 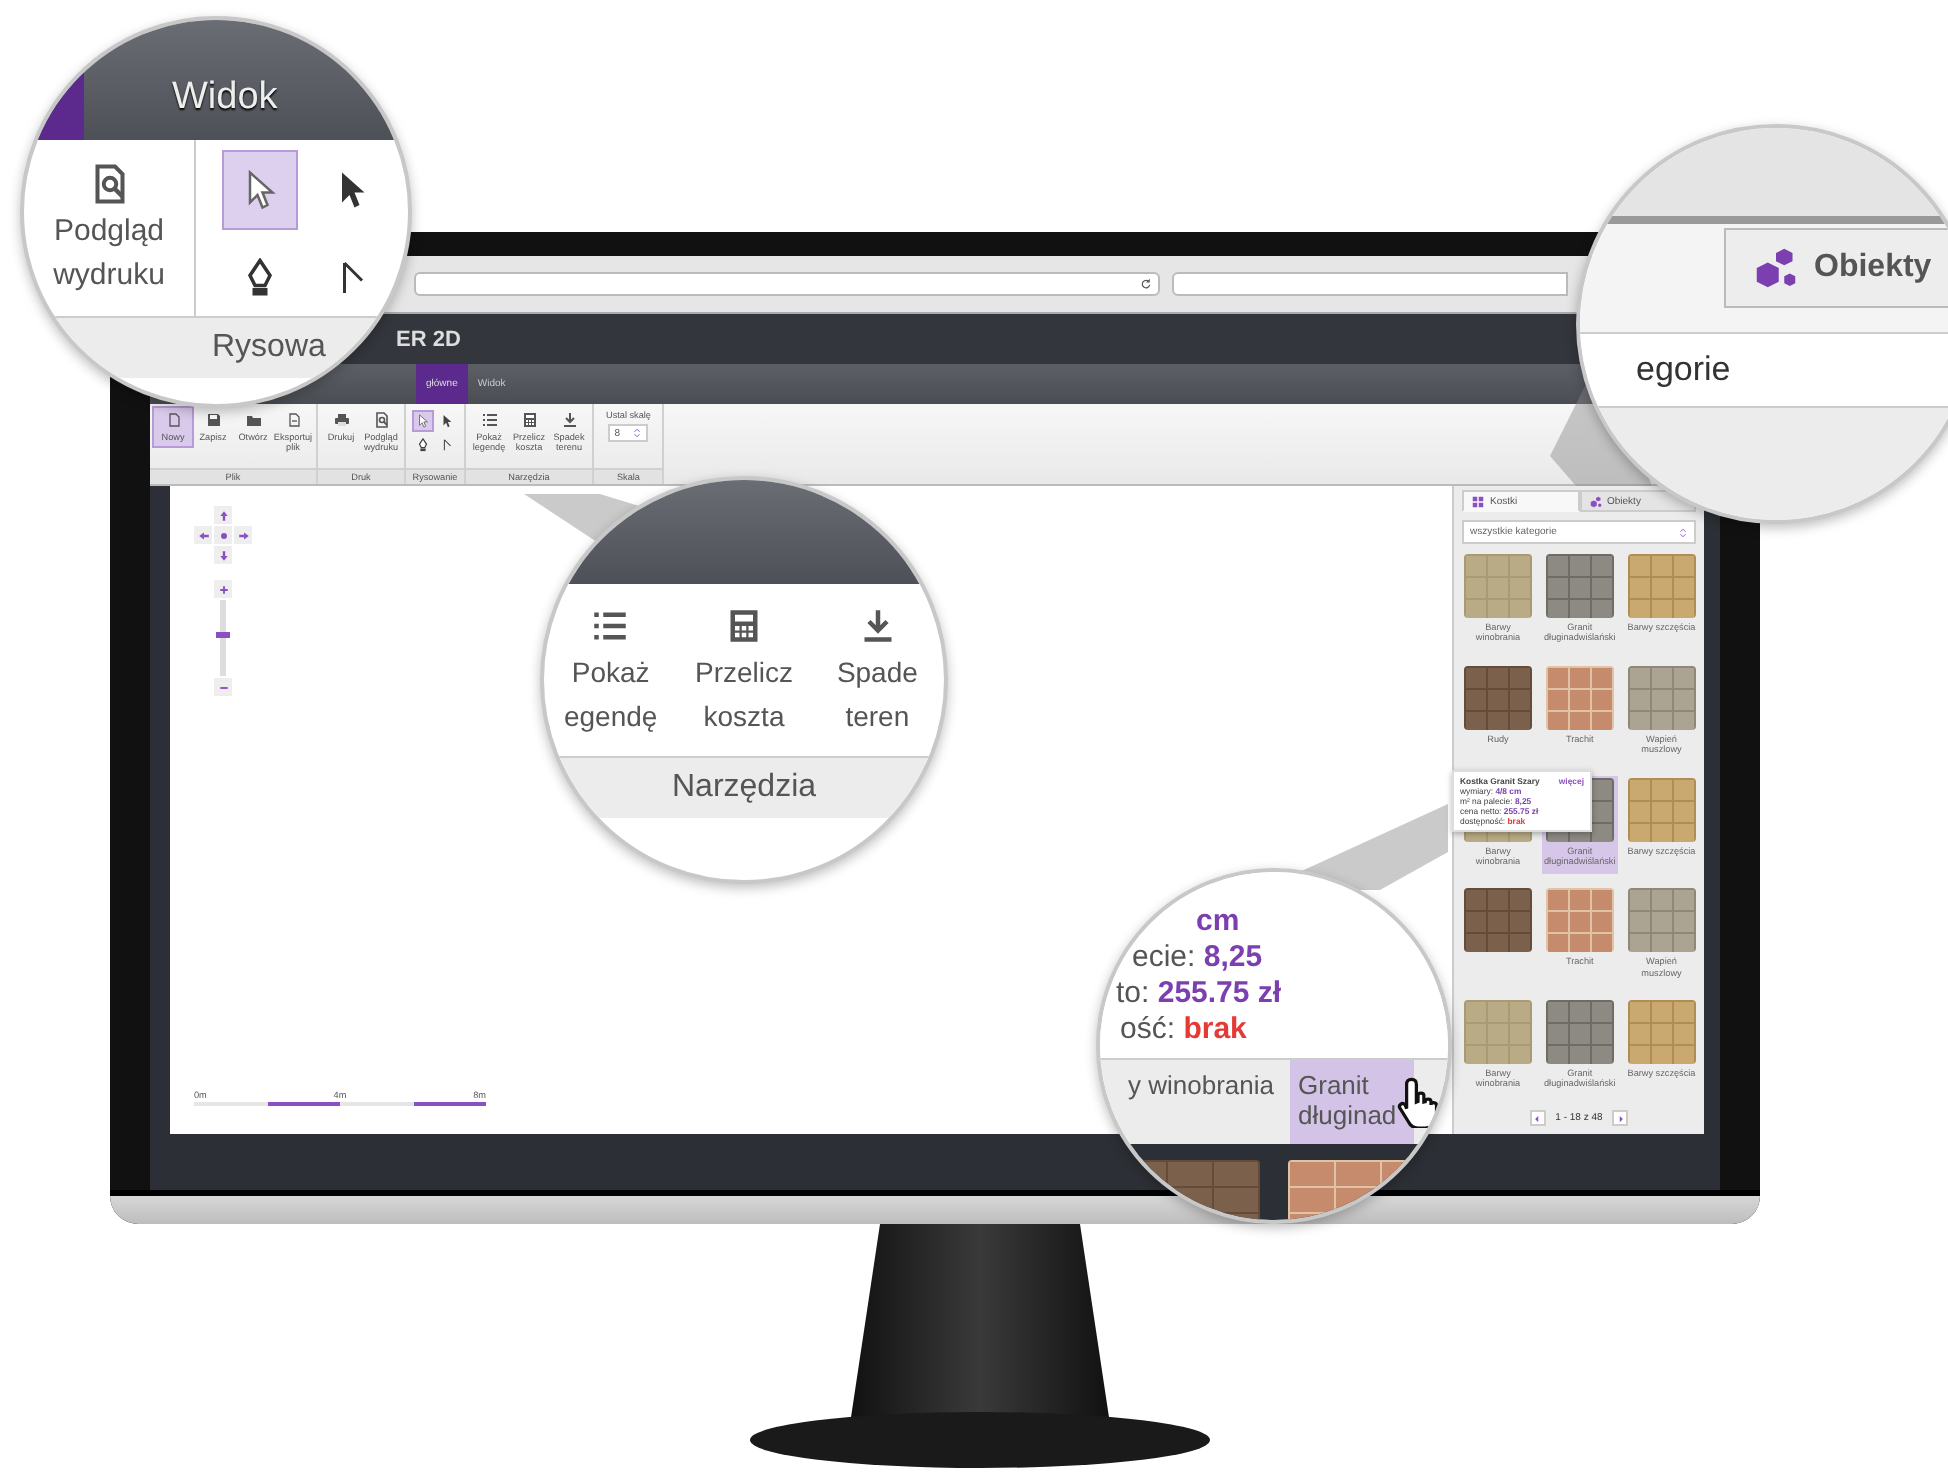 What do you see at coordinates (1218, 921) in the screenshot?
I see `tooltip-line: cm` at bounding box center [1218, 921].